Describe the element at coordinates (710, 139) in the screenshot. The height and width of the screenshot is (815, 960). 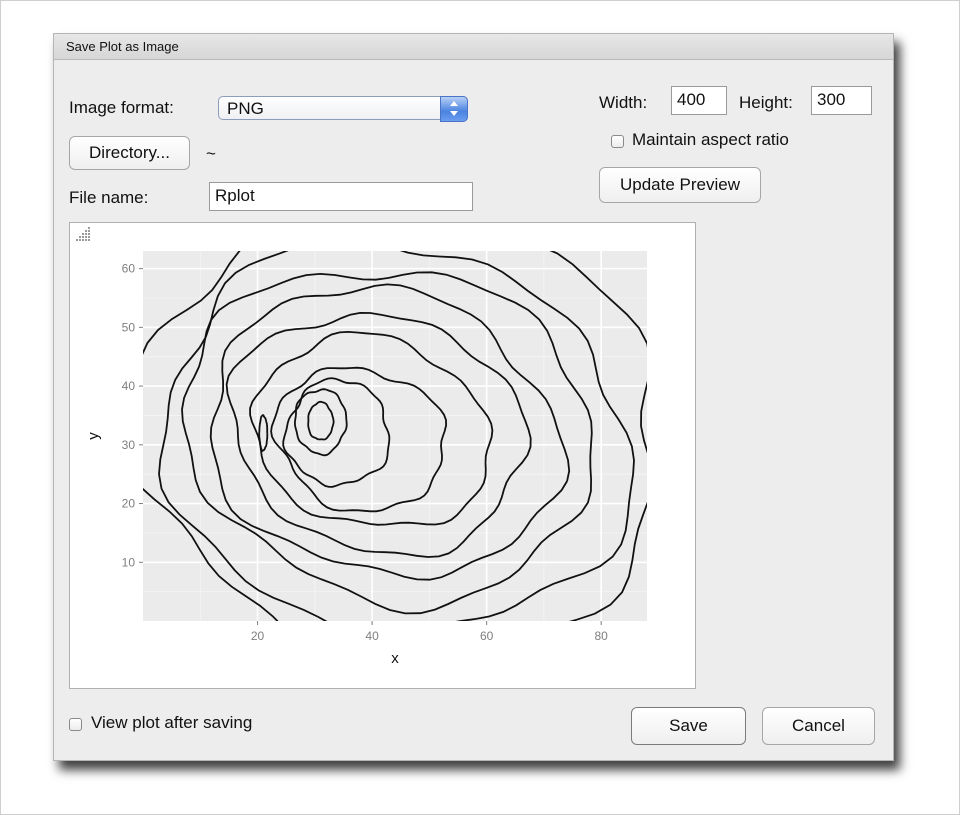
I see `maintain-aspect-label: Maintain aspect ratio` at that location.